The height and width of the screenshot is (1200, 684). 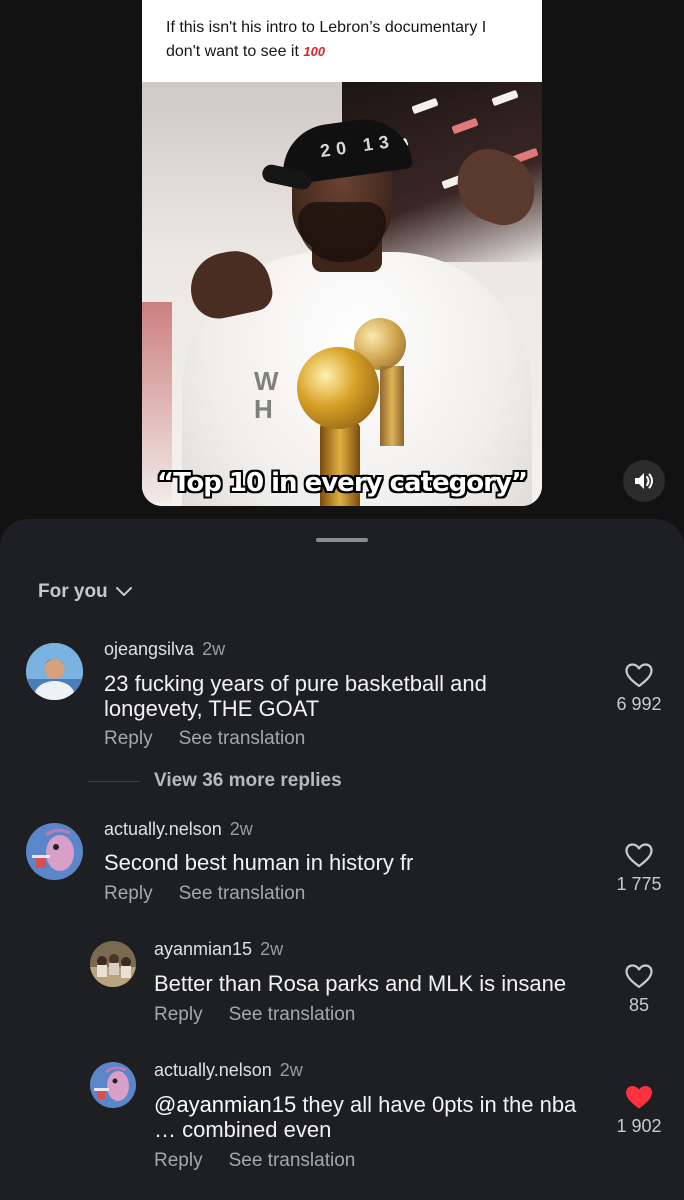 I want to click on comment-filter-dropdown: For you, so click(x=85, y=592).